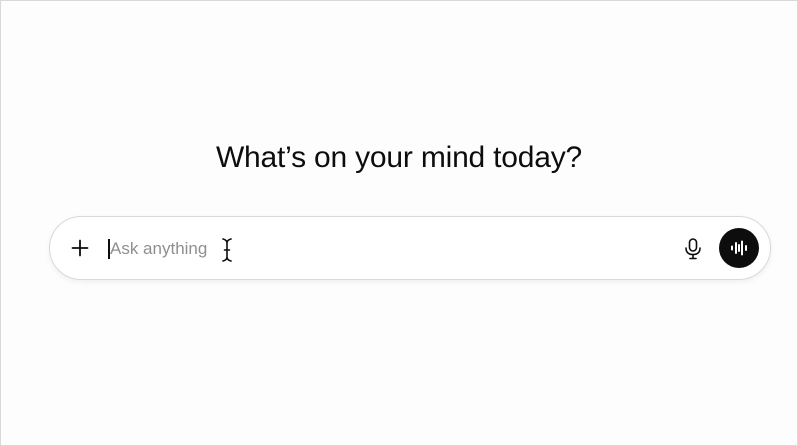 The height and width of the screenshot is (446, 798). I want to click on dictate-button, so click(693, 249).